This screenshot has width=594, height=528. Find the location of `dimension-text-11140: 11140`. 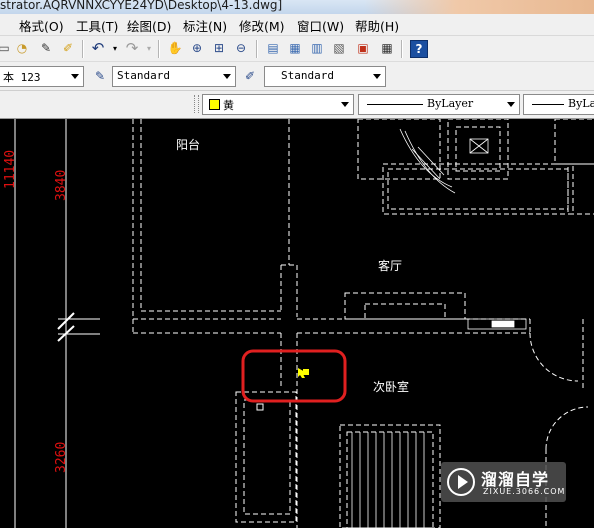

dimension-text-11140: 11140 is located at coordinates (10, 169).